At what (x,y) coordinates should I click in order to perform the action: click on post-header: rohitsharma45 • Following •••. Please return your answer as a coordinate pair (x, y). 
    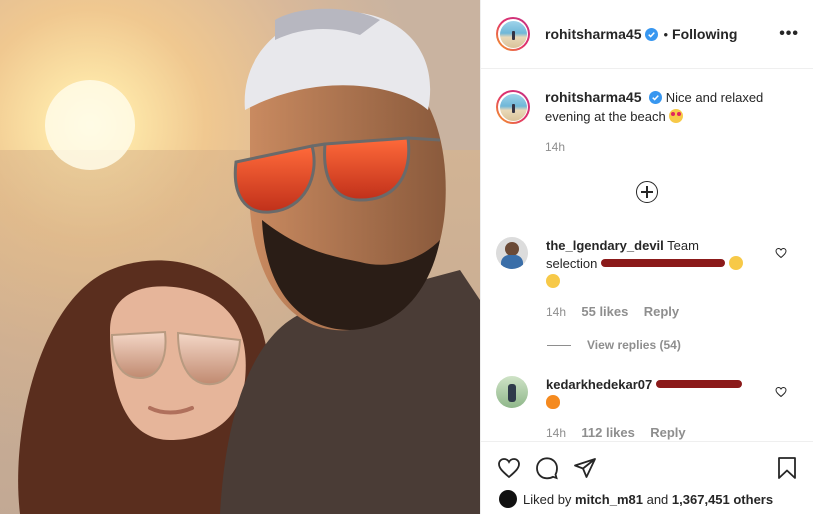
    Looking at the image, I should click on (647, 34).